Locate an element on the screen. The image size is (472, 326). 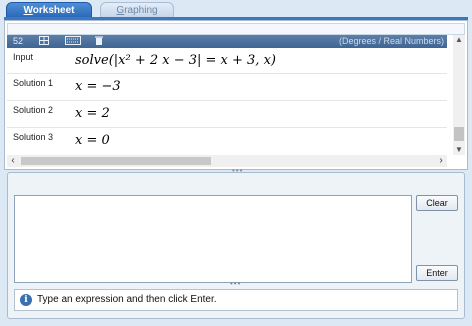
row-label: Solution 3 is located at coordinates (33, 137).